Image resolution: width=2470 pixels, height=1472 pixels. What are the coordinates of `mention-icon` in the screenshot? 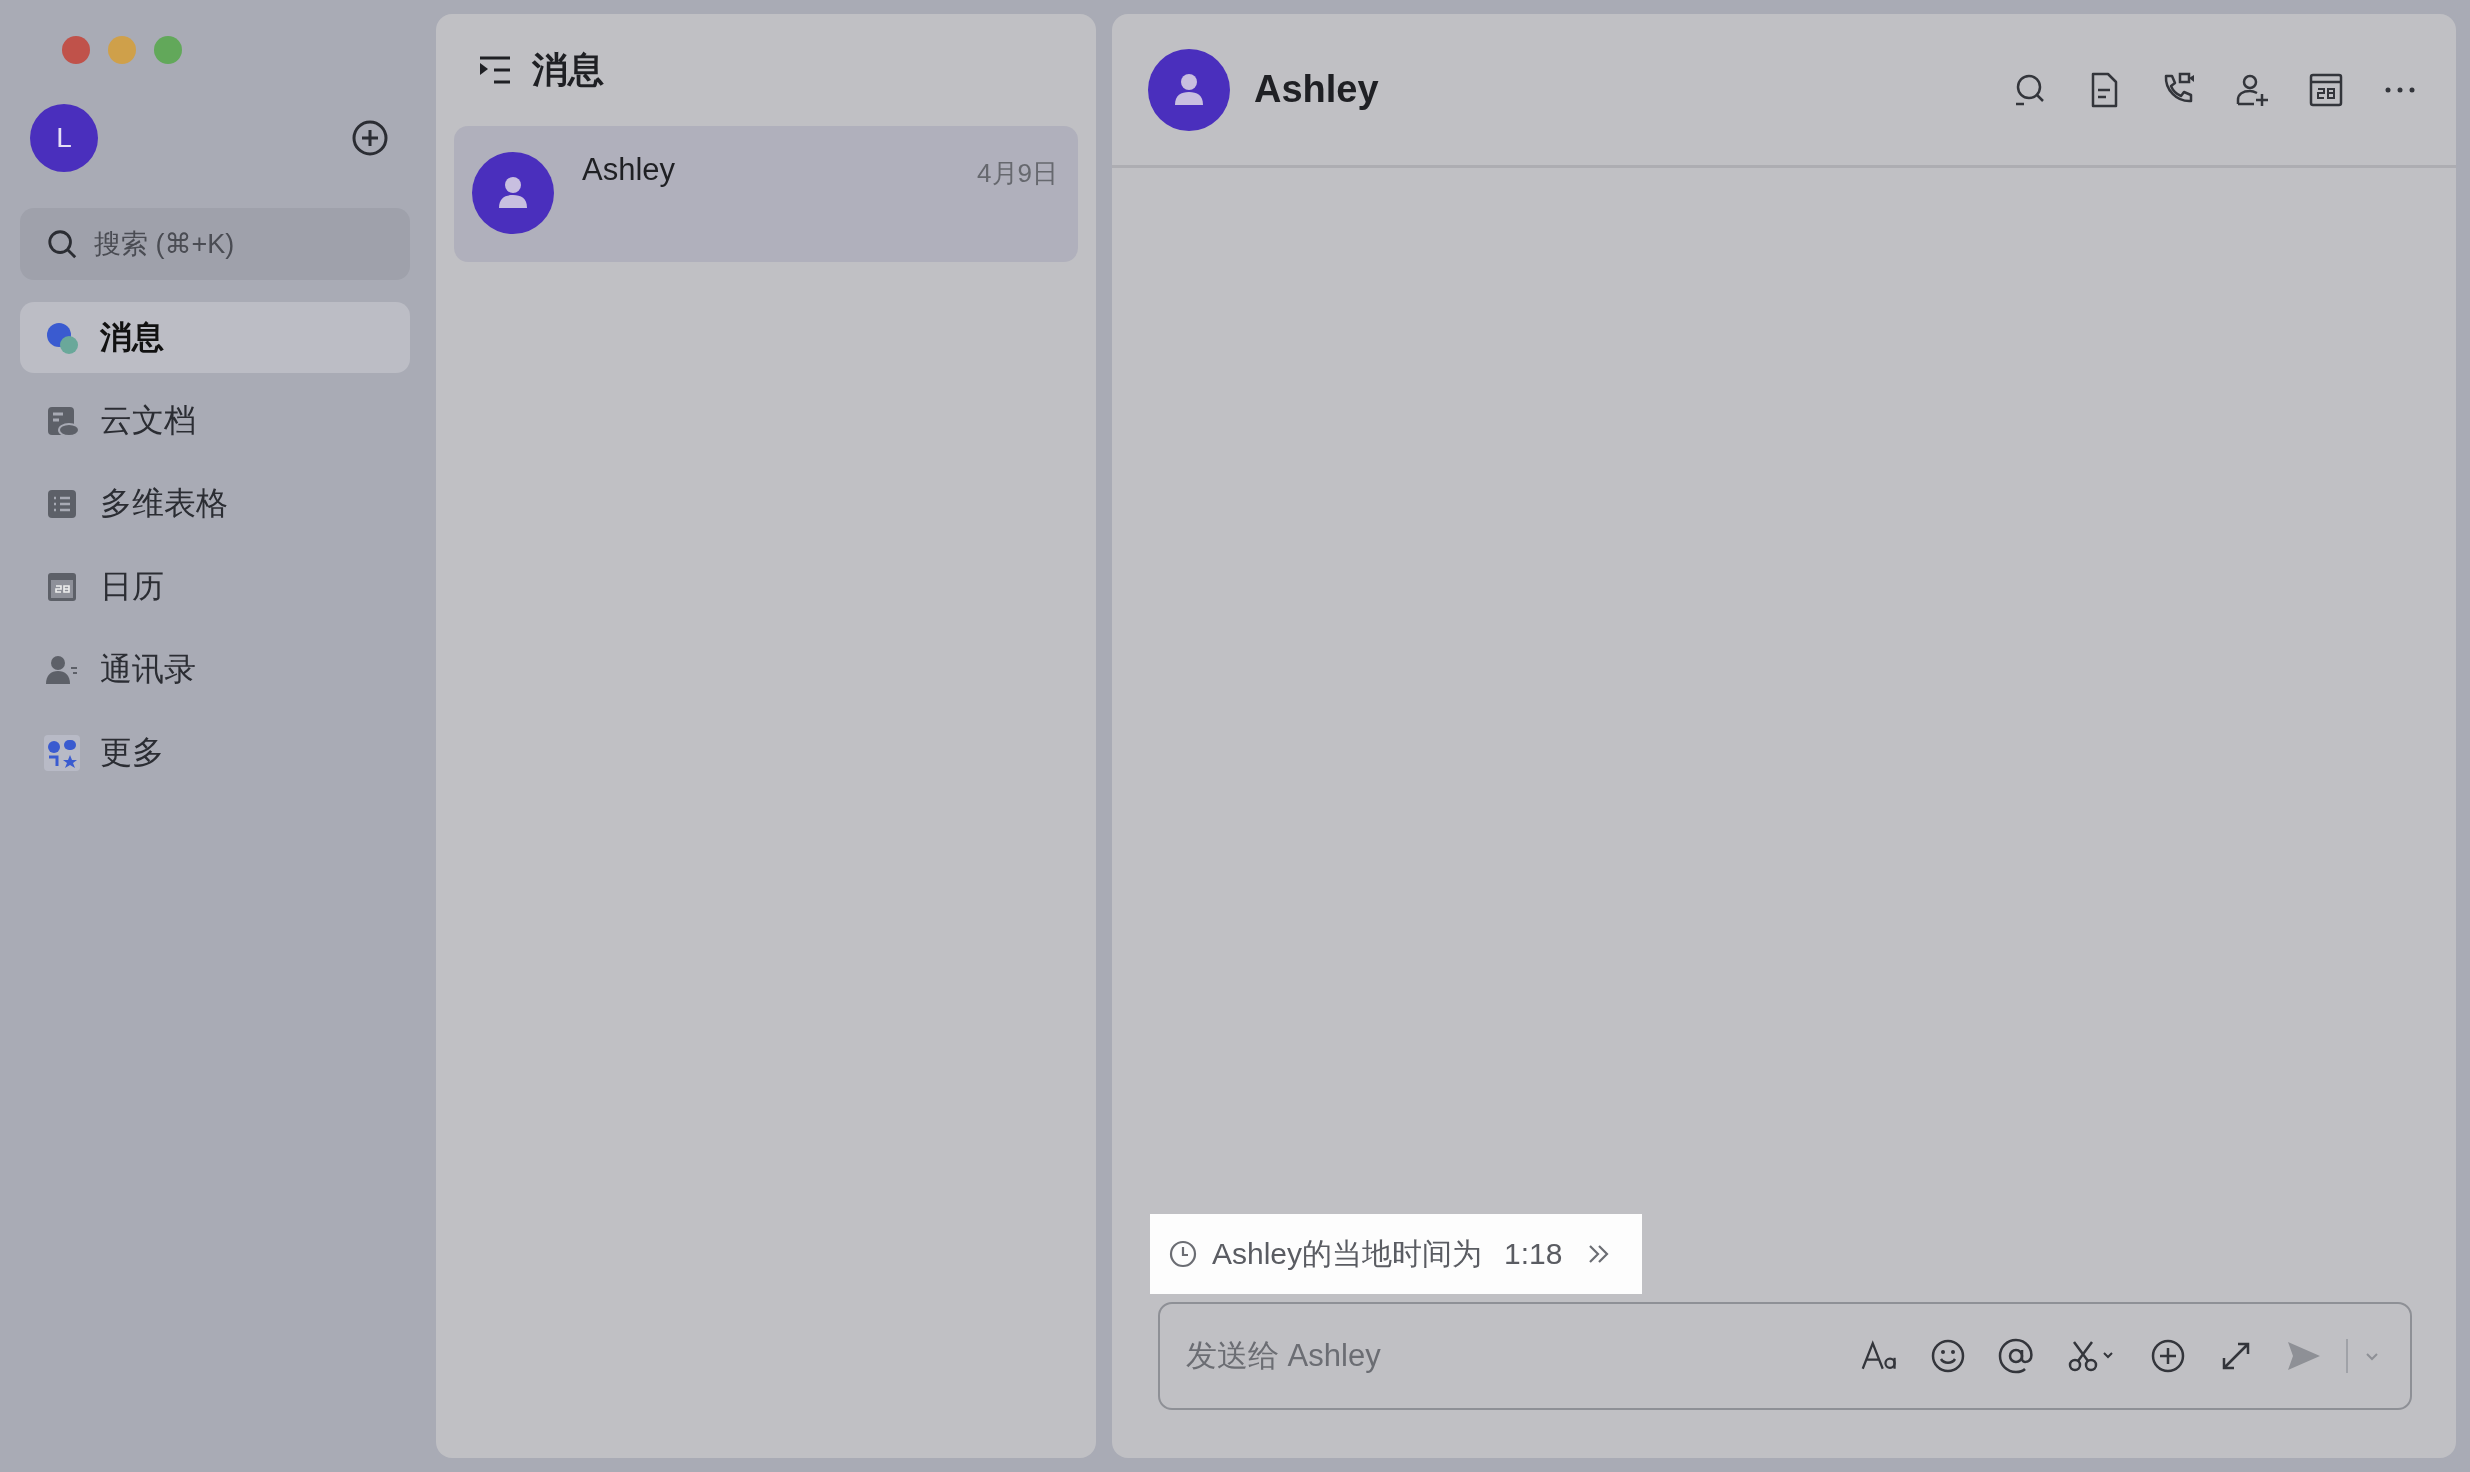 It's located at (2016, 1356).